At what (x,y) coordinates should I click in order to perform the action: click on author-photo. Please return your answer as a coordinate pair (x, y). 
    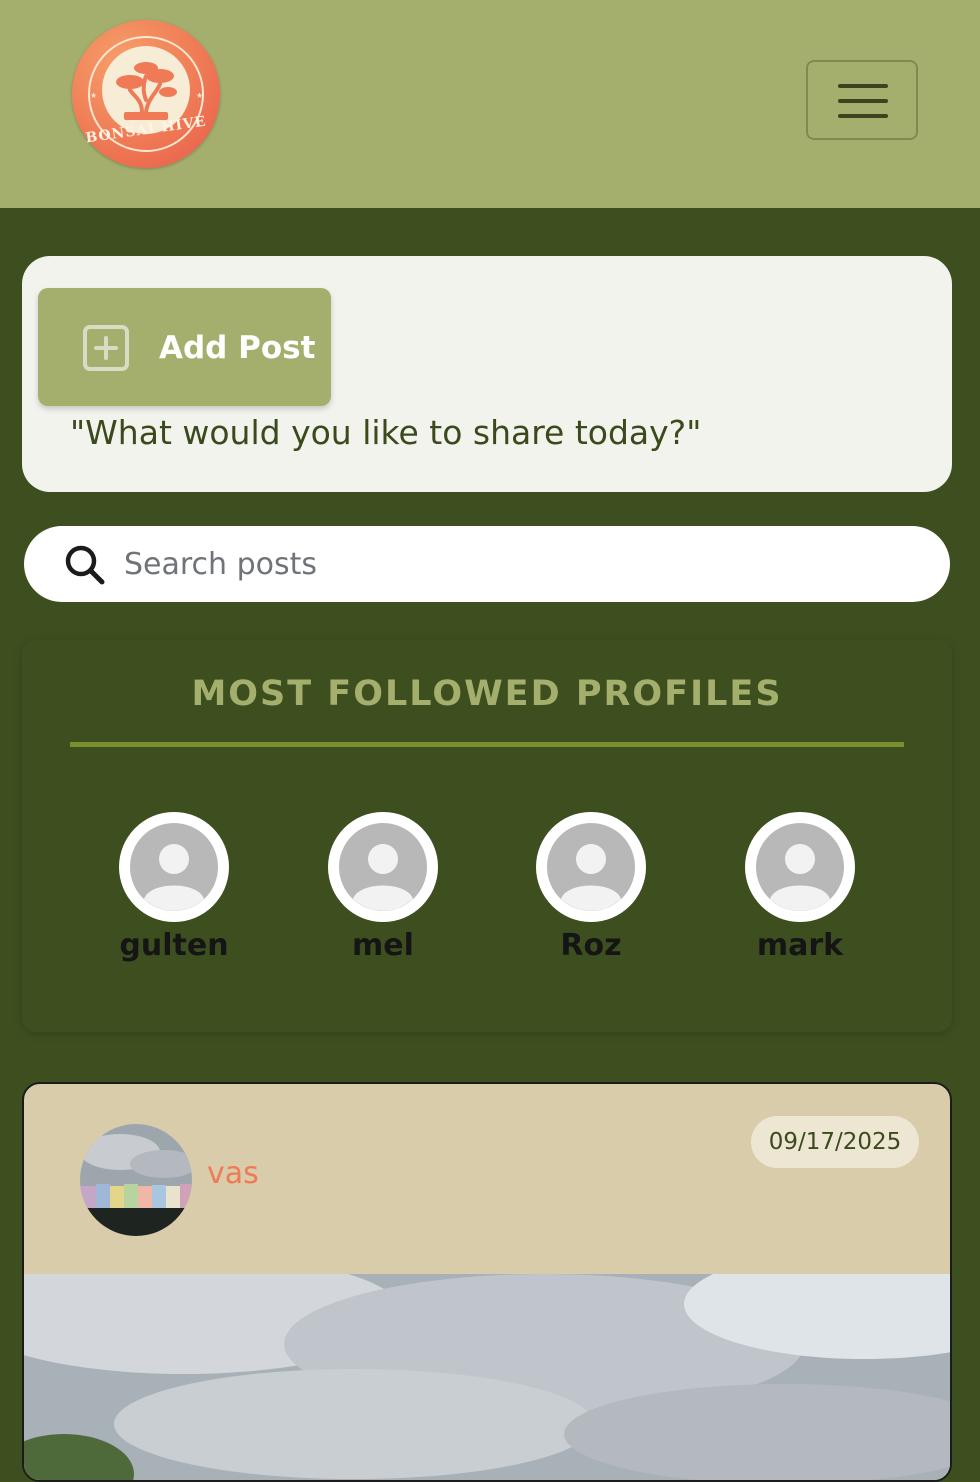
    Looking at the image, I should click on (136, 1180).